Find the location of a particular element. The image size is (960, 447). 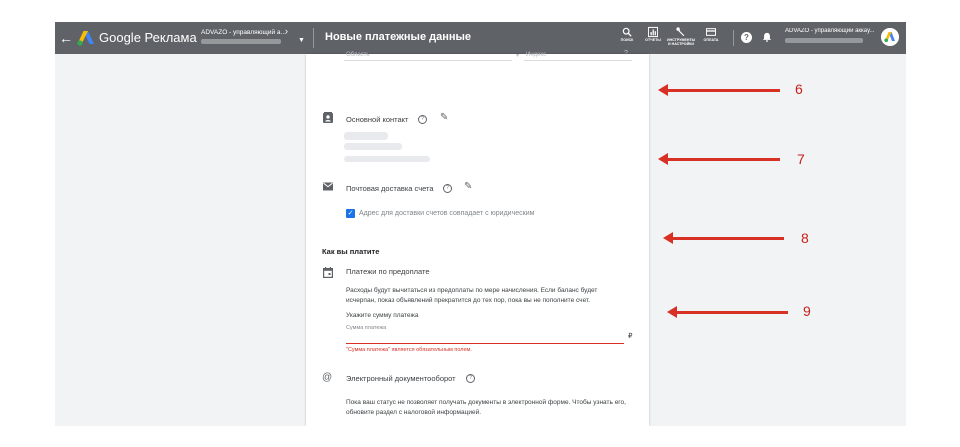

account-switcher: ADVAZO - управляющий а... › ▼ is located at coordinates (253, 37).